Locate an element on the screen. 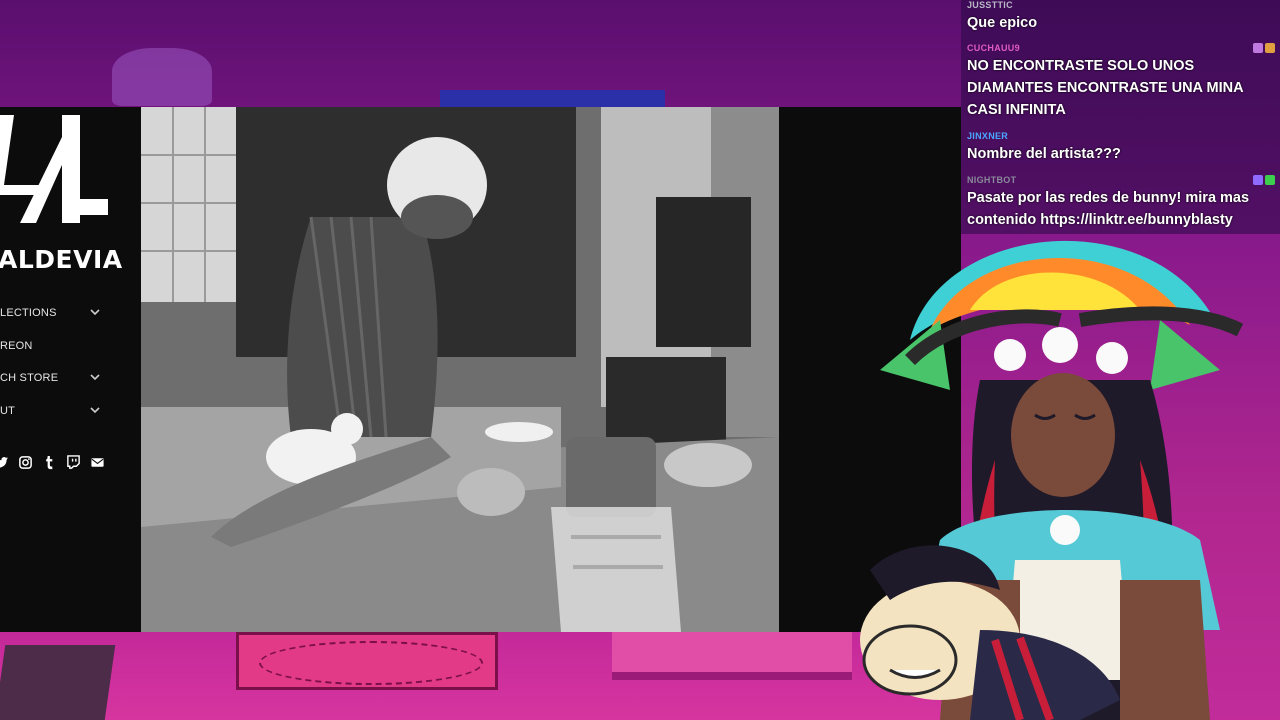  chat-username: JINXNER is located at coordinates (988, 136).